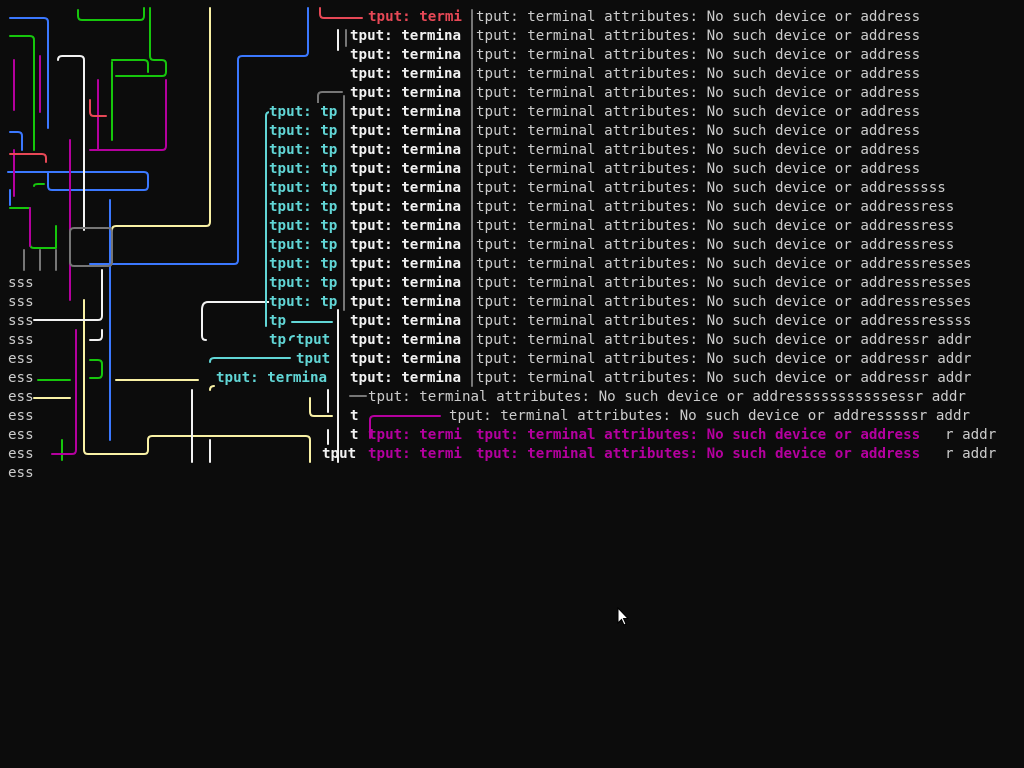 This screenshot has width=1024, height=768. Describe the element at coordinates (623, 616) in the screenshot. I see `mouse-pointer-icon` at that location.